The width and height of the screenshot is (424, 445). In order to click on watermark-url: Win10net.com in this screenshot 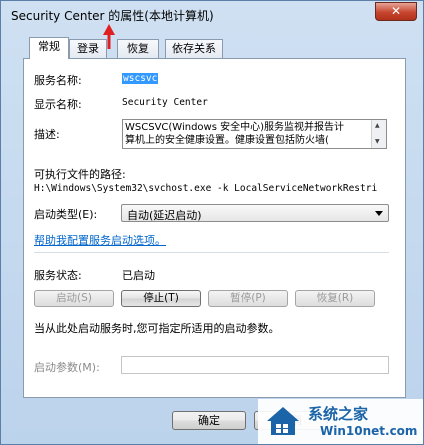, I will do `click(369, 431)`.